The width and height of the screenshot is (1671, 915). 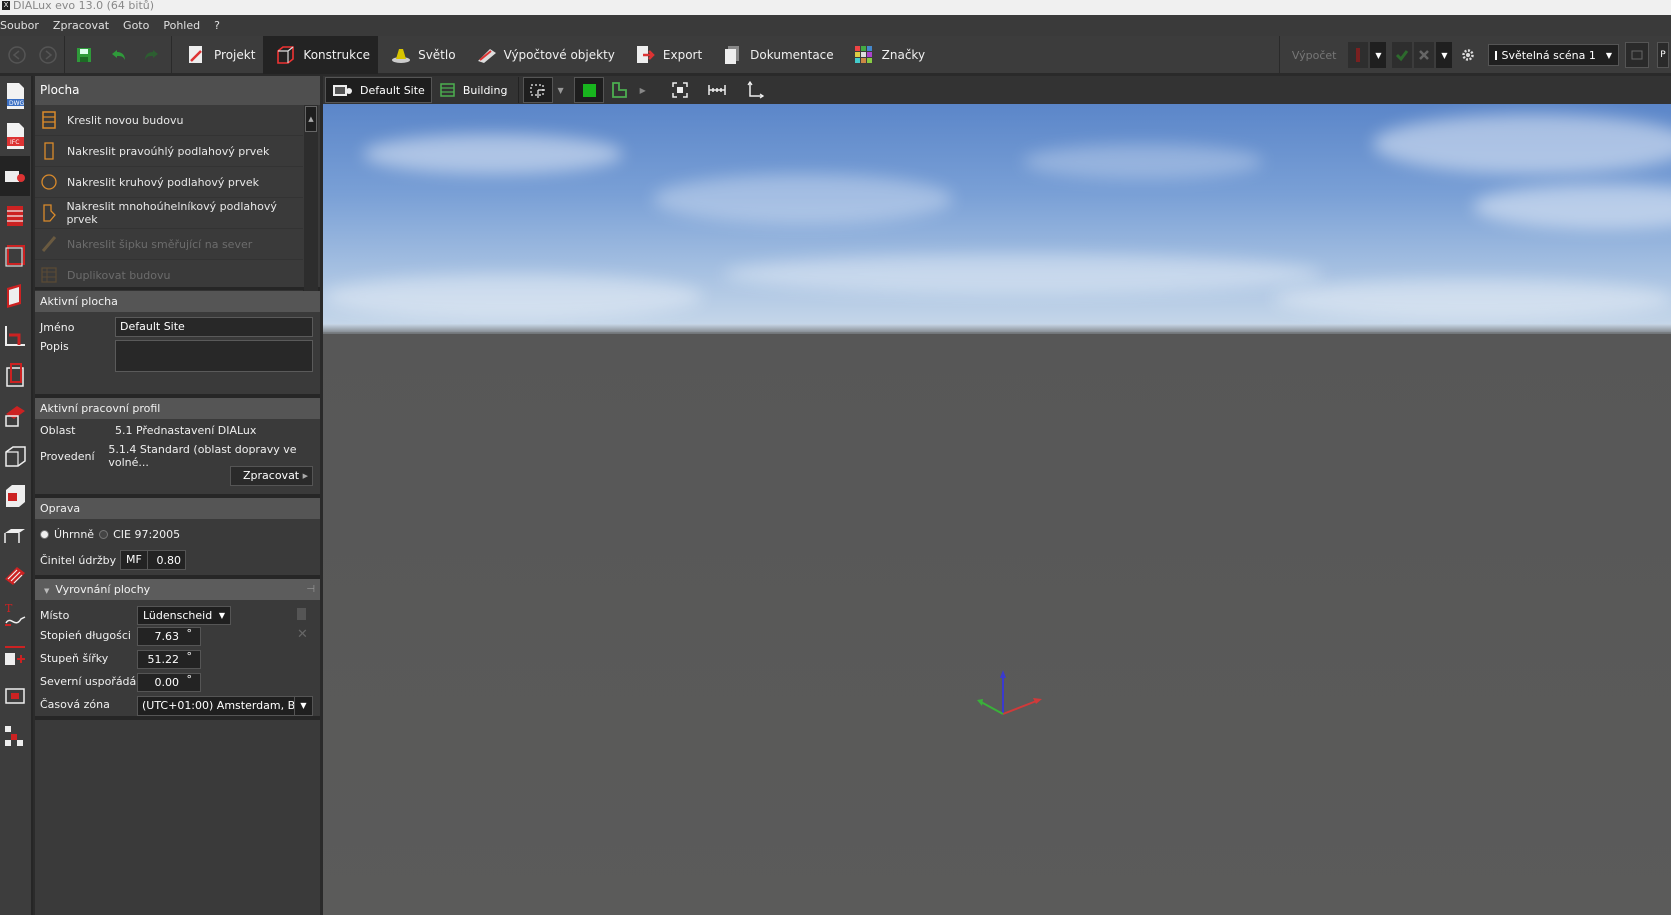 I want to click on place-value: Lüdenscheid, so click(x=178, y=615).